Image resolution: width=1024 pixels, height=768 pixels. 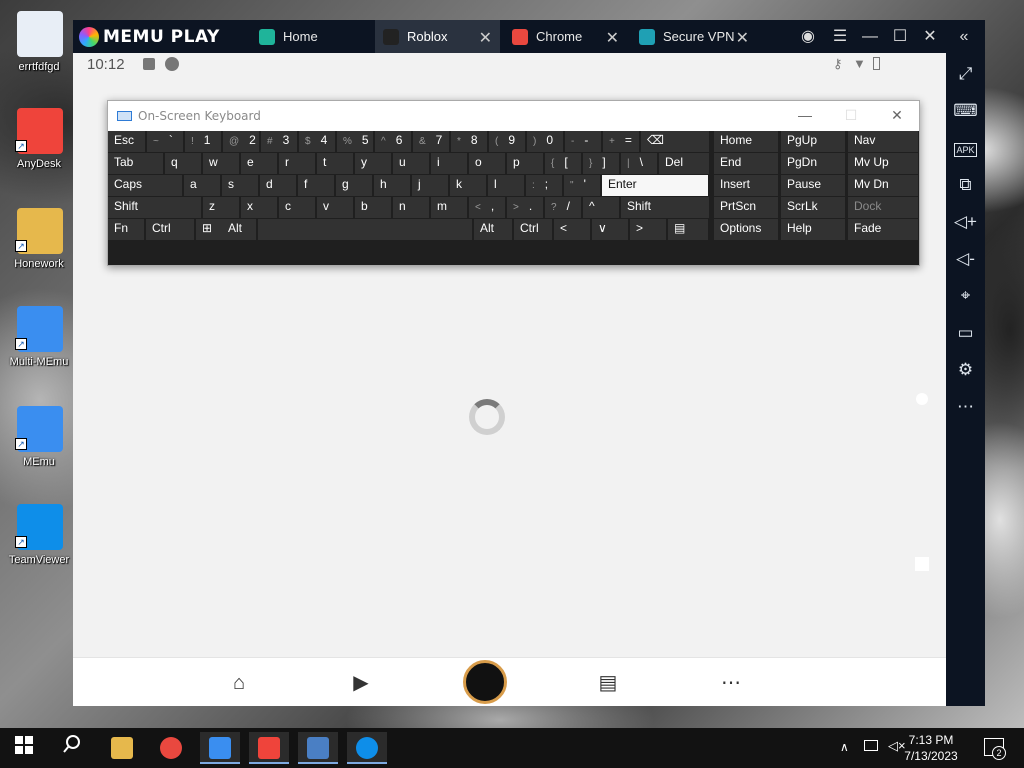 I want to click on key-symbol: ~ `, so click(x=165, y=141).